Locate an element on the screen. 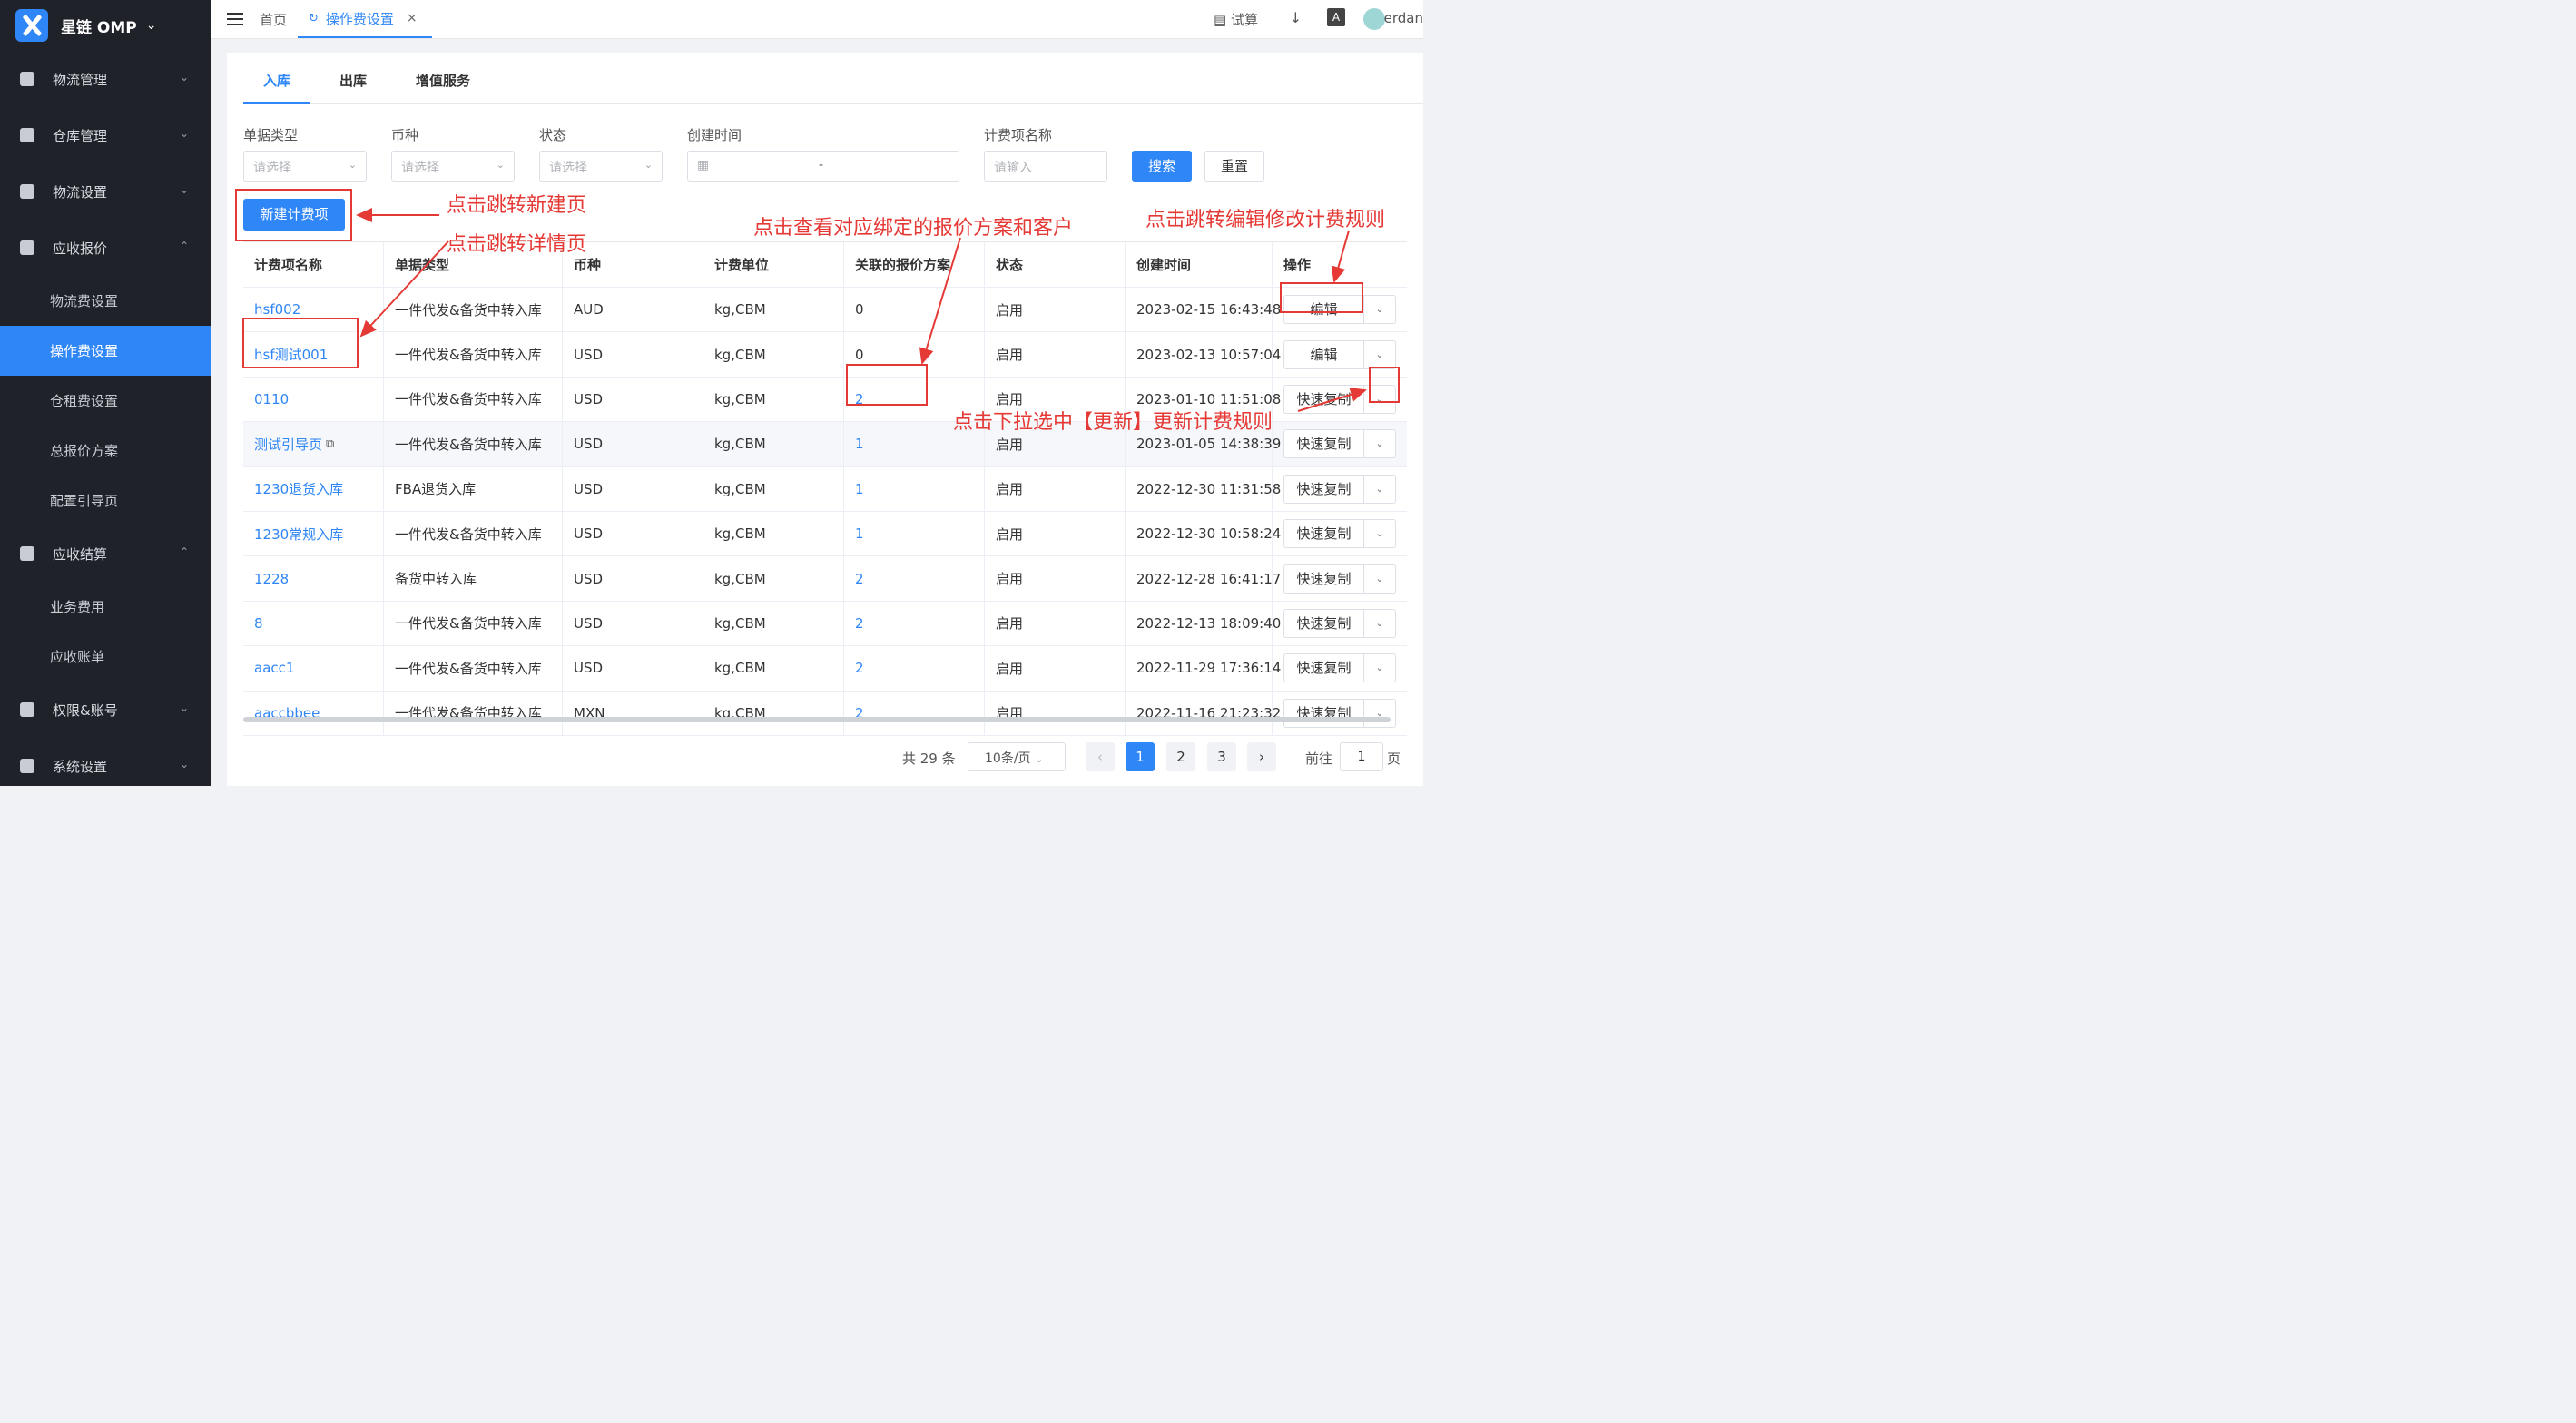  user-name: erdan is located at coordinates (1403, 18).